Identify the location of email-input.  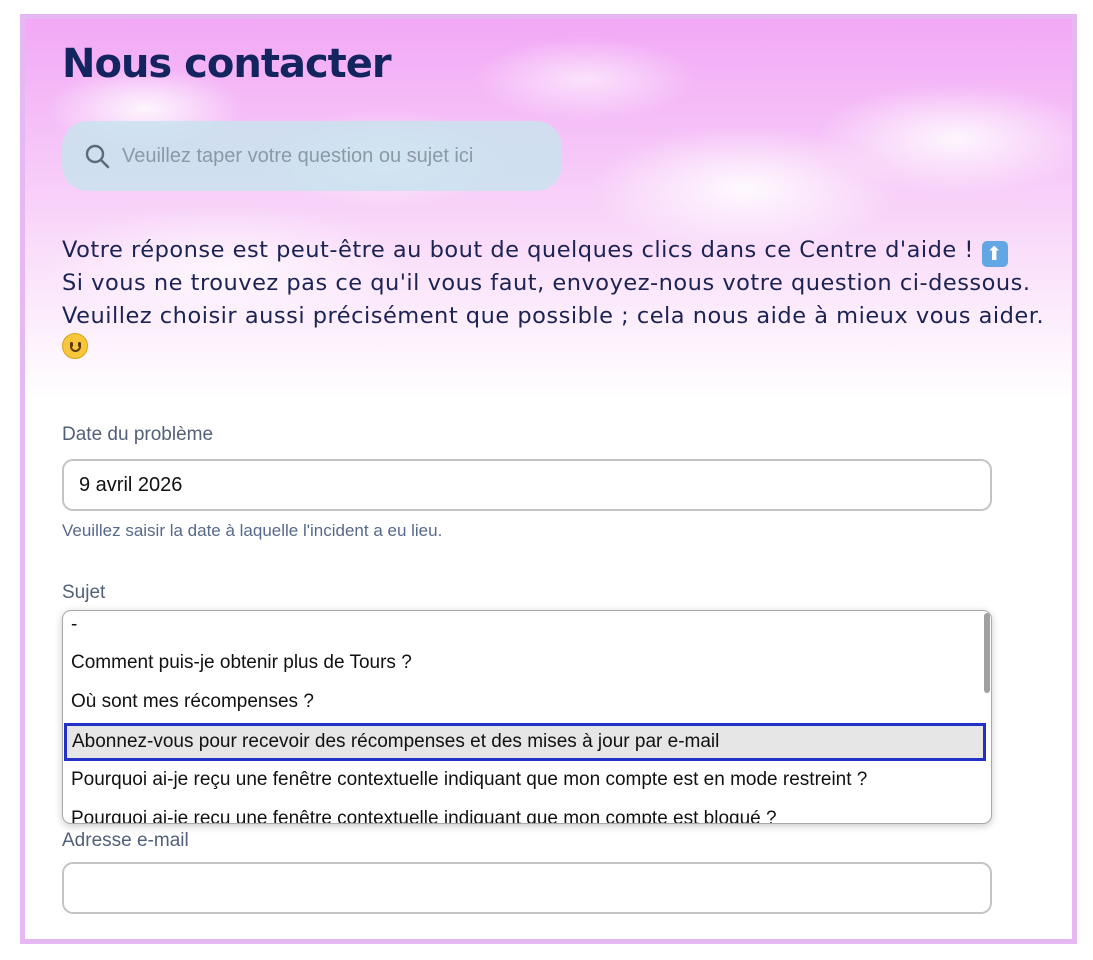
(527, 888).